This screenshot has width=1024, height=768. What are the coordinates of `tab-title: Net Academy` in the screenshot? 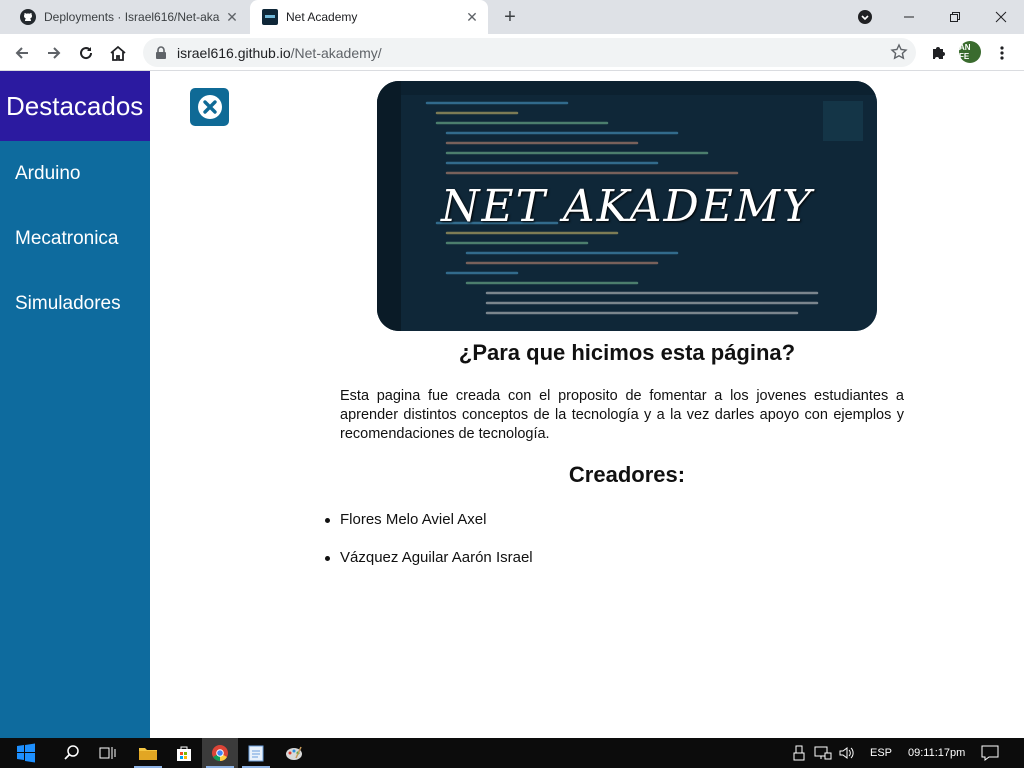 It's located at (322, 17).